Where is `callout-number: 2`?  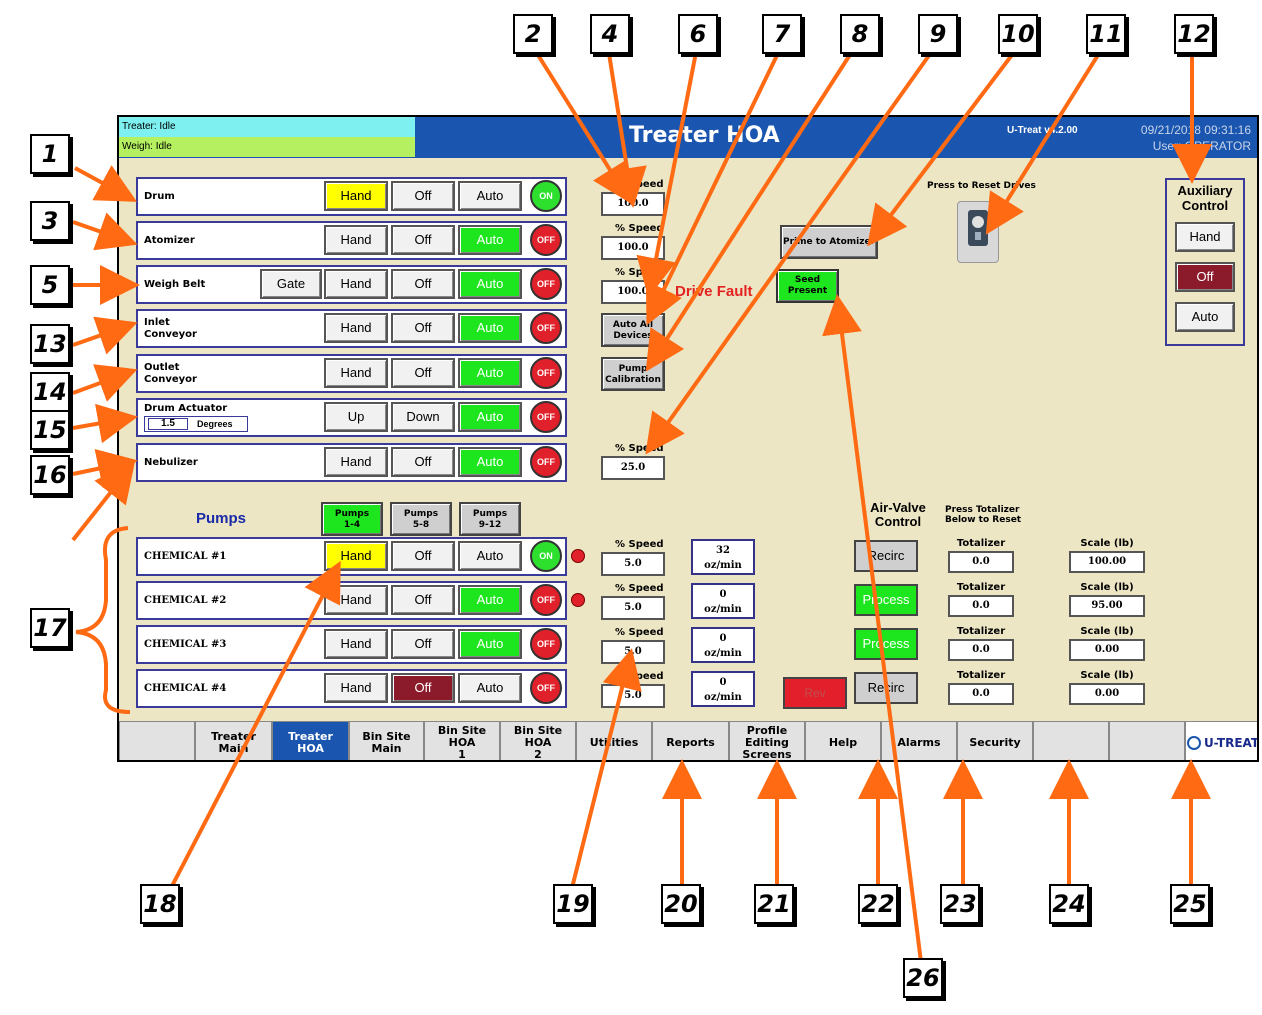 callout-number: 2 is located at coordinates (533, 34).